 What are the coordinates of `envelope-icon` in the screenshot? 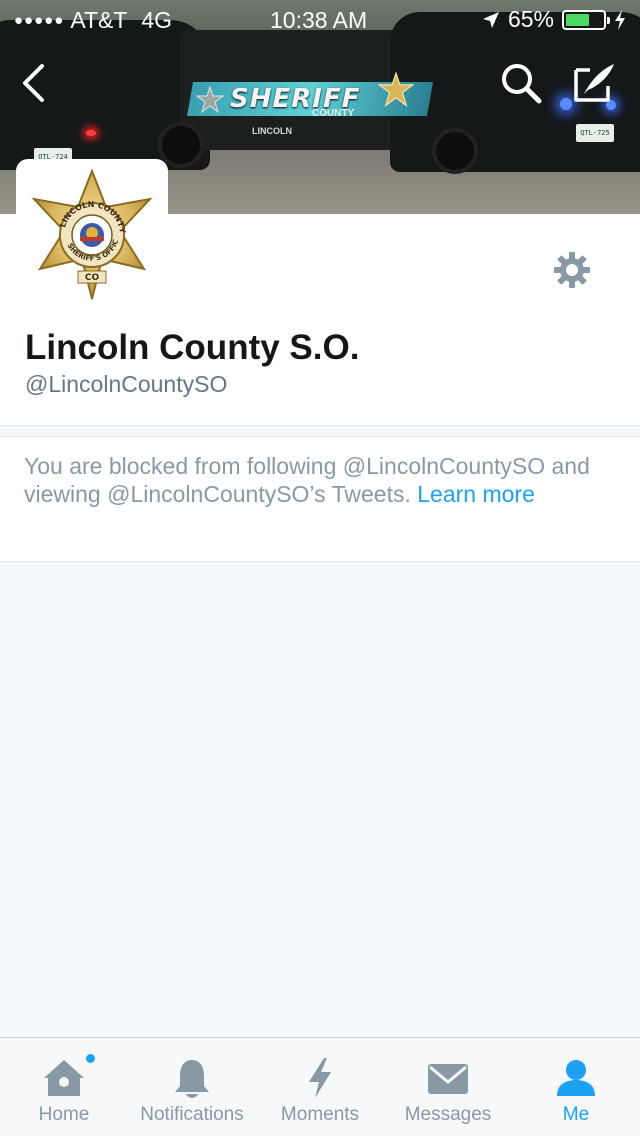 It's located at (448, 1079).